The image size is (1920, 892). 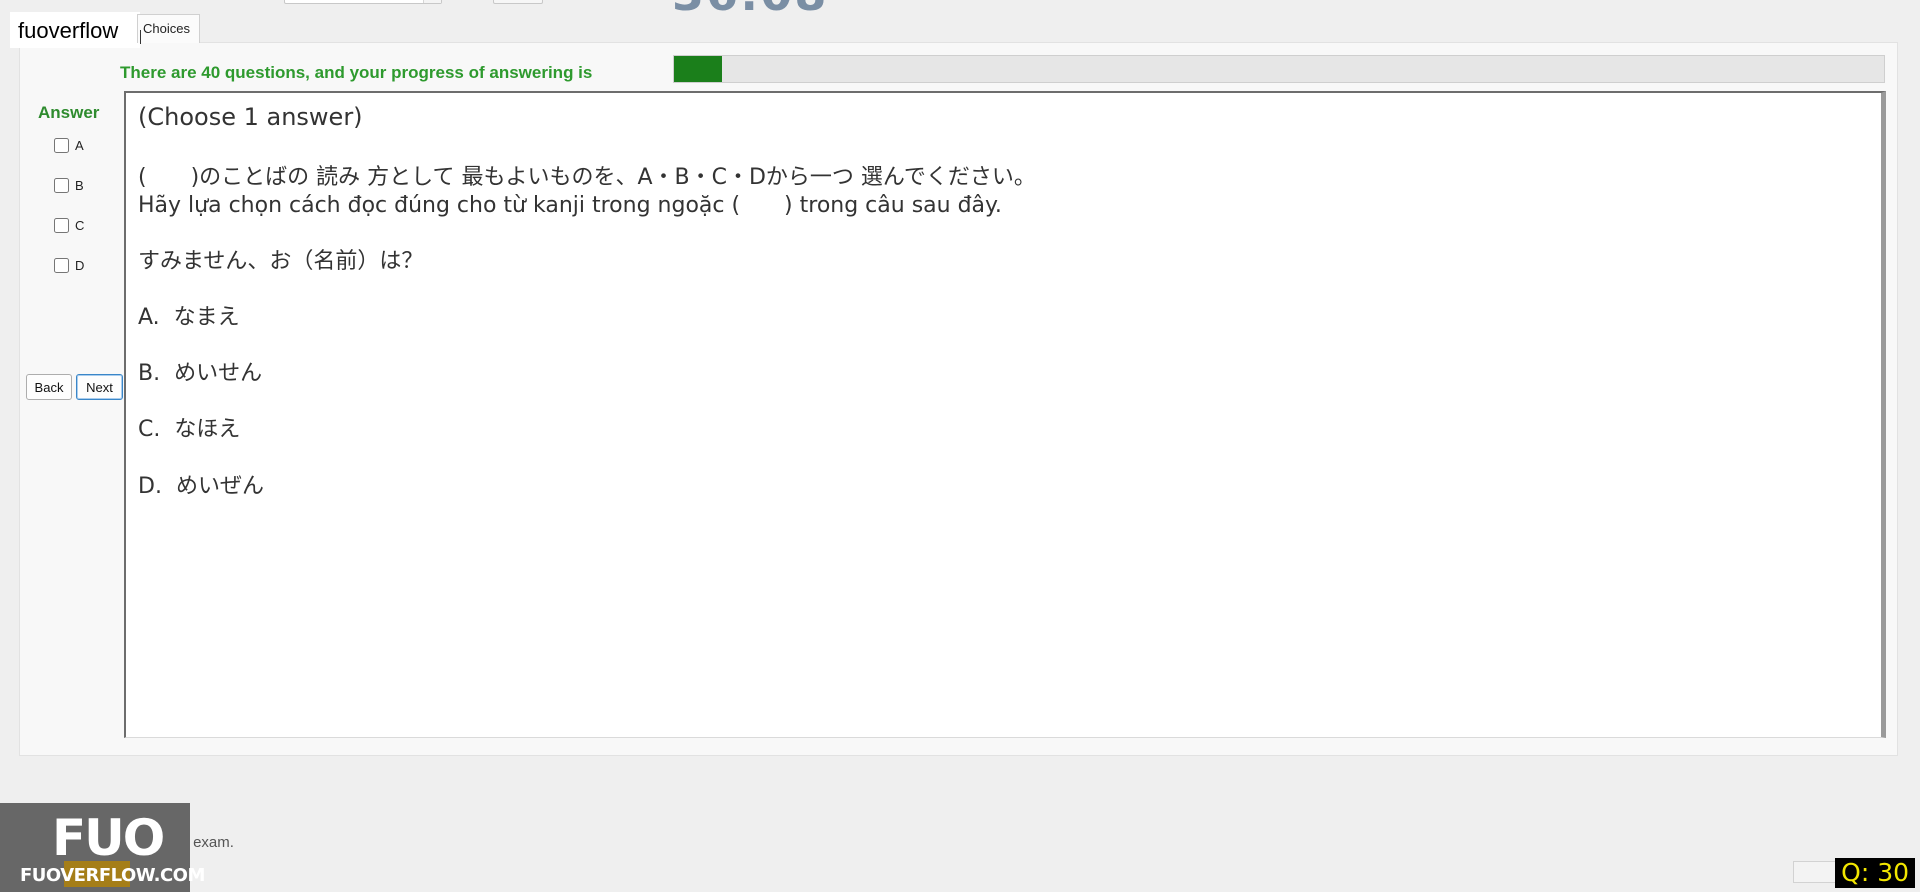 What do you see at coordinates (207, 429) in the screenshot?
I see `choice-text: なほえ` at bounding box center [207, 429].